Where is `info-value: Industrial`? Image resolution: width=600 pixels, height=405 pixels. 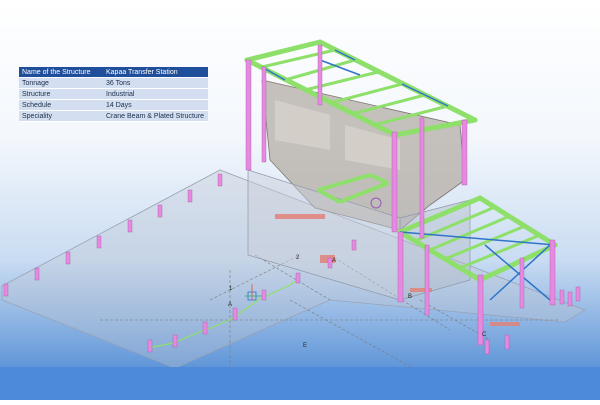 info-value: Industrial is located at coordinates (155, 94).